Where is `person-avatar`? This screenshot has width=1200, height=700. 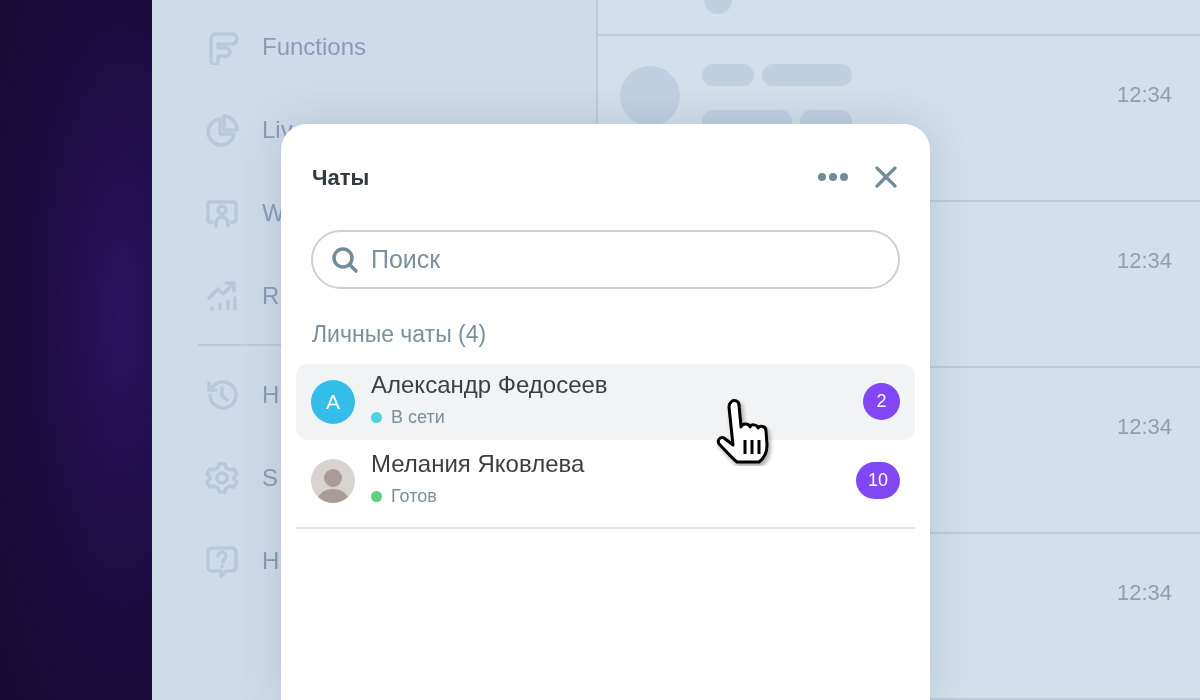 person-avatar is located at coordinates (333, 480).